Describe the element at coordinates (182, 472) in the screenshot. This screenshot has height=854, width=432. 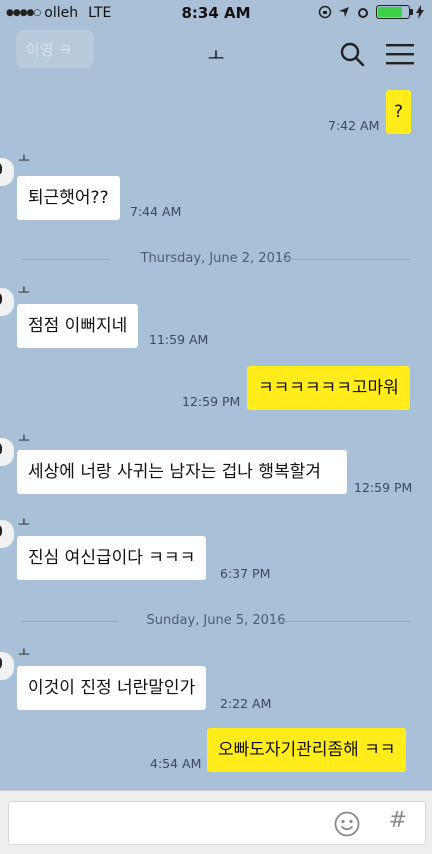
I see `message-bubble-incoming: 세상에 너랑 사귀는 남자는 겁나 행복할겨` at that location.